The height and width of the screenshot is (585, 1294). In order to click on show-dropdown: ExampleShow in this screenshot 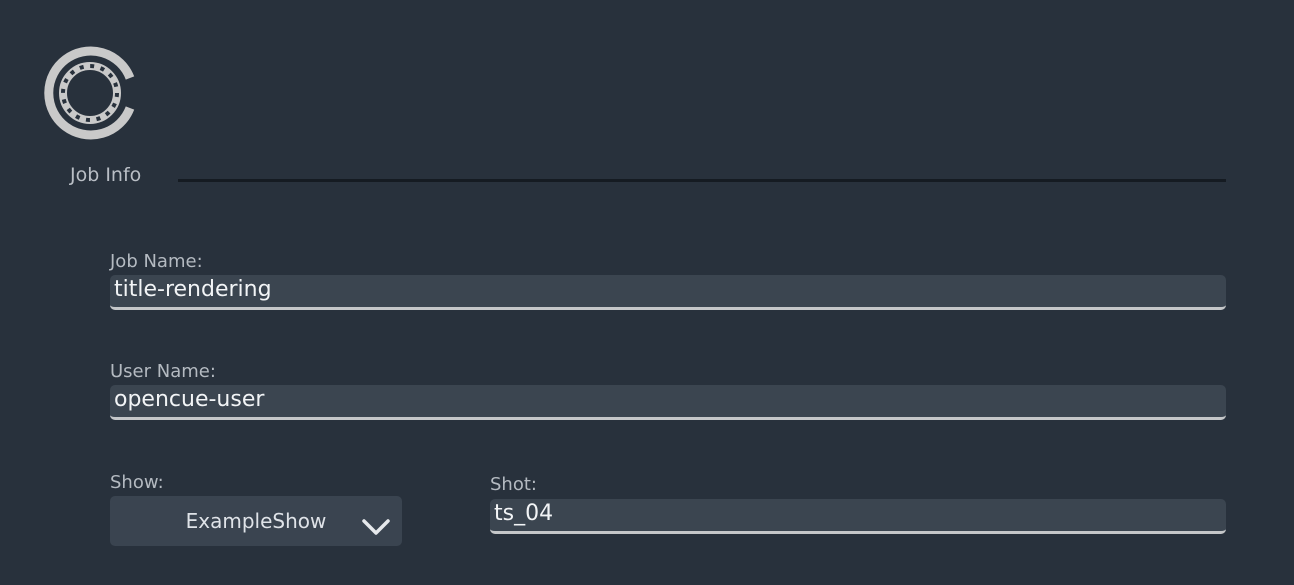, I will do `click(256, 521)`.